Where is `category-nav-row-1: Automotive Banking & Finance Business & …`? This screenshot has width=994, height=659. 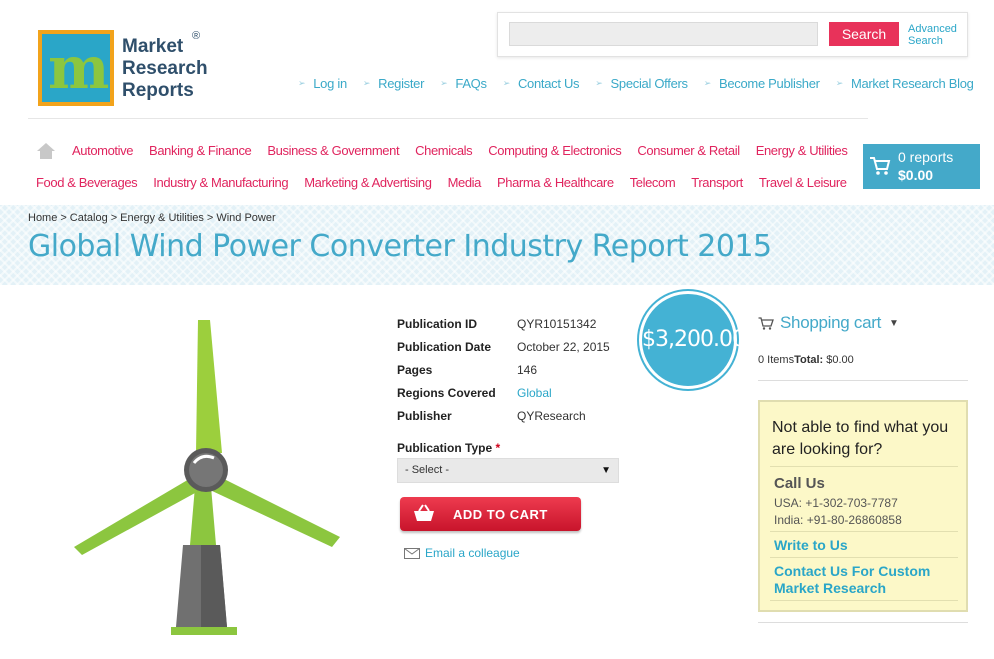
category-nav-row-1: Automotive Banking & Finance Business & … is located at coordinates (467, 150).